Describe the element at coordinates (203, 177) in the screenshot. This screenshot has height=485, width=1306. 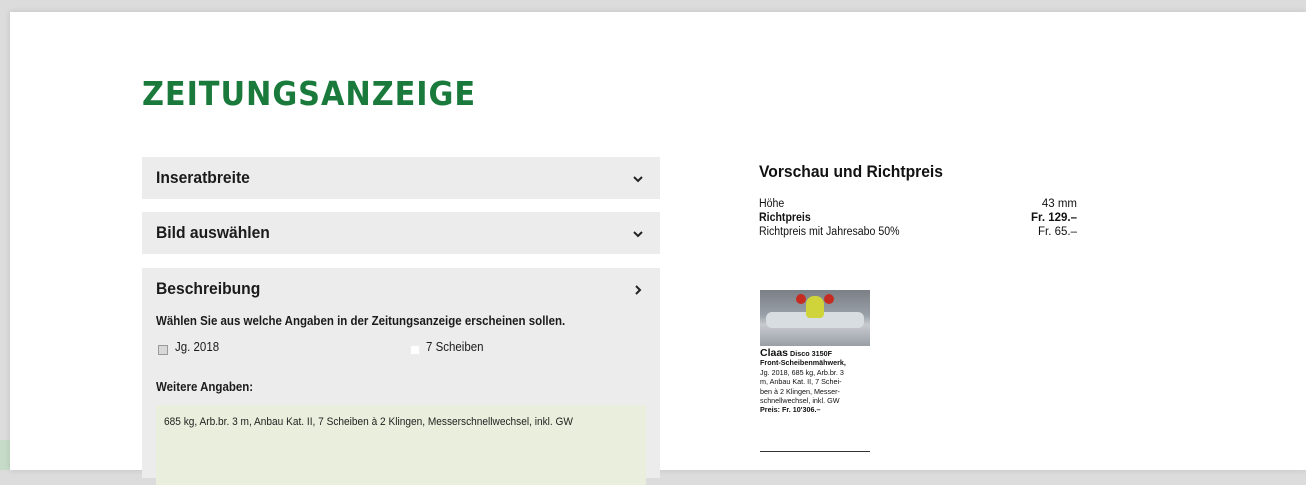
I see `accordion-label: Inseratbreite` at that location.